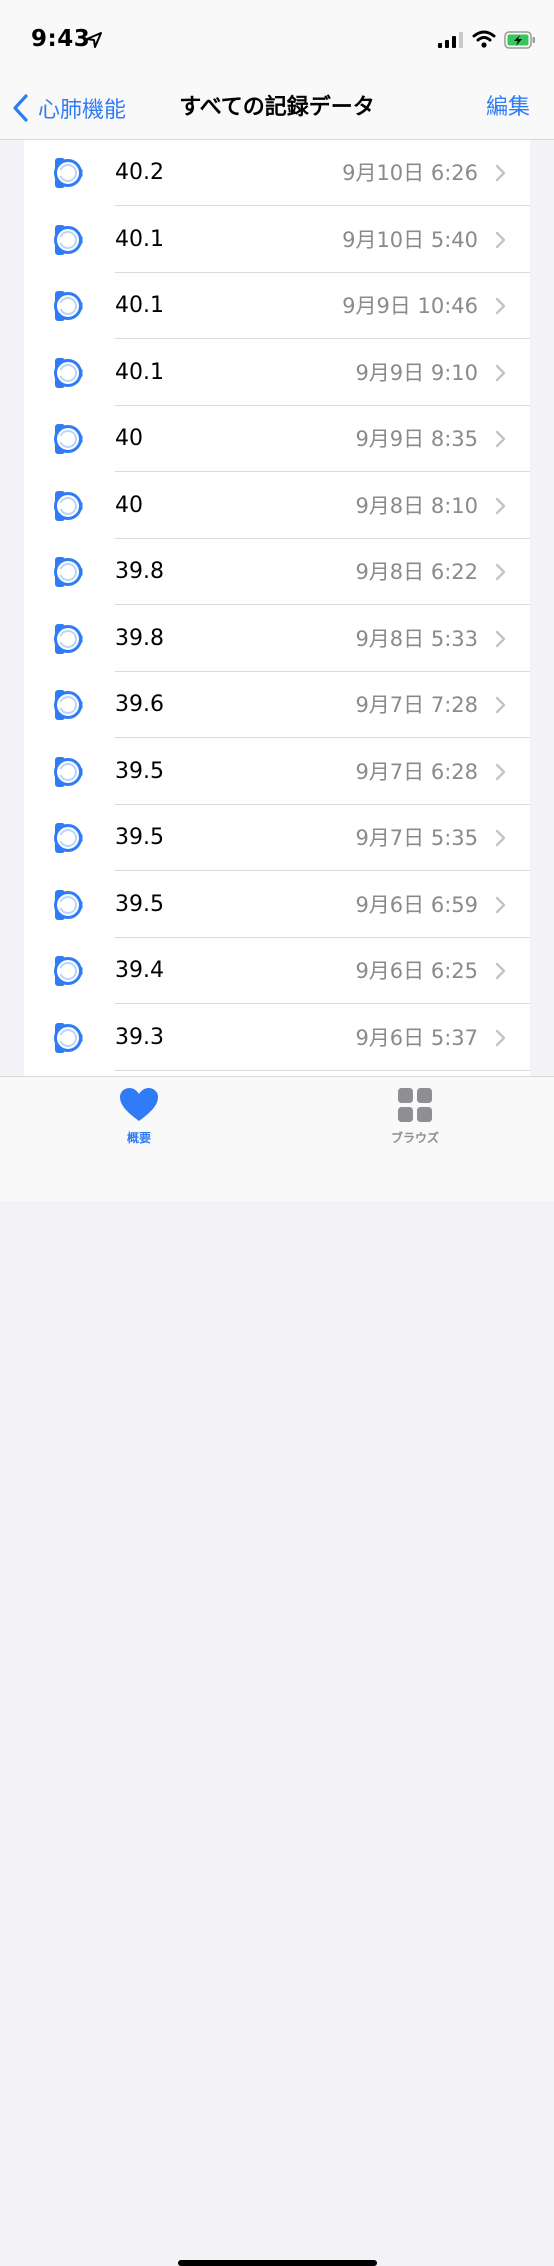  Describe the element at coordinates (416, 705) in the screenshot. I see `record-date: 9月7日 7:28` at that location.